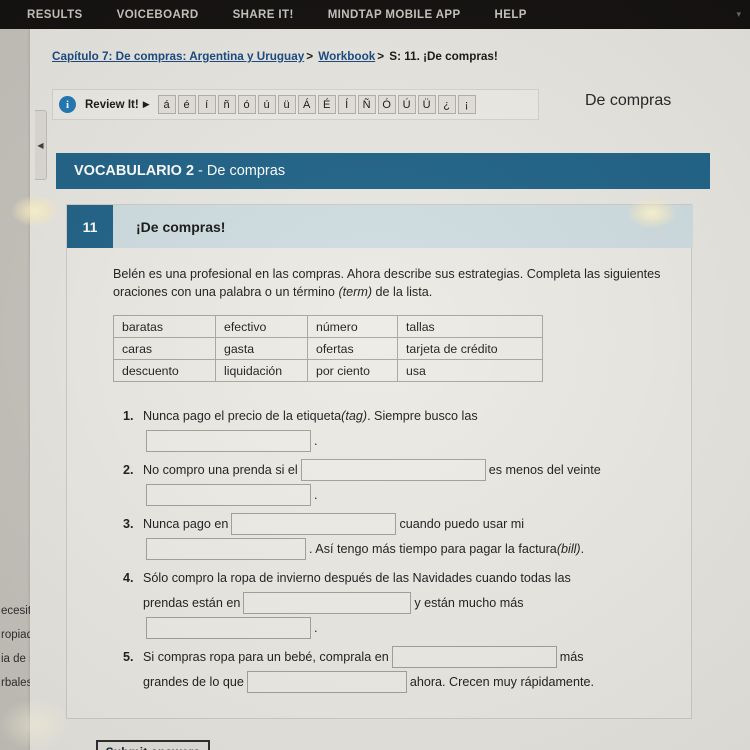 The height and width of the screenshot is (750, 750). What do you see at coordinates (158, 15) in the screenshot?
I see `topnav-voiceboard: VOICEBOARD` at bounding box center [158, 15].